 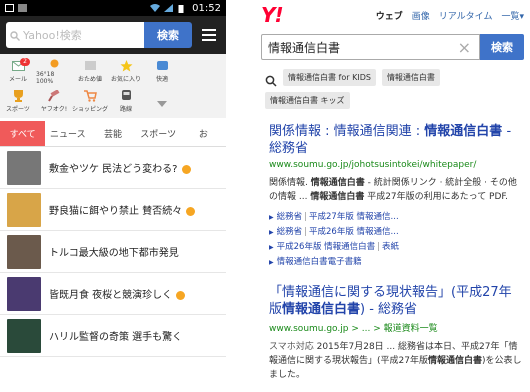 What do you see at coordinates (122, 209) in the screenshot?
I see `news-headline: 野良猫に餌やり禁止 賛否続々` at bounding box center [122, 209].